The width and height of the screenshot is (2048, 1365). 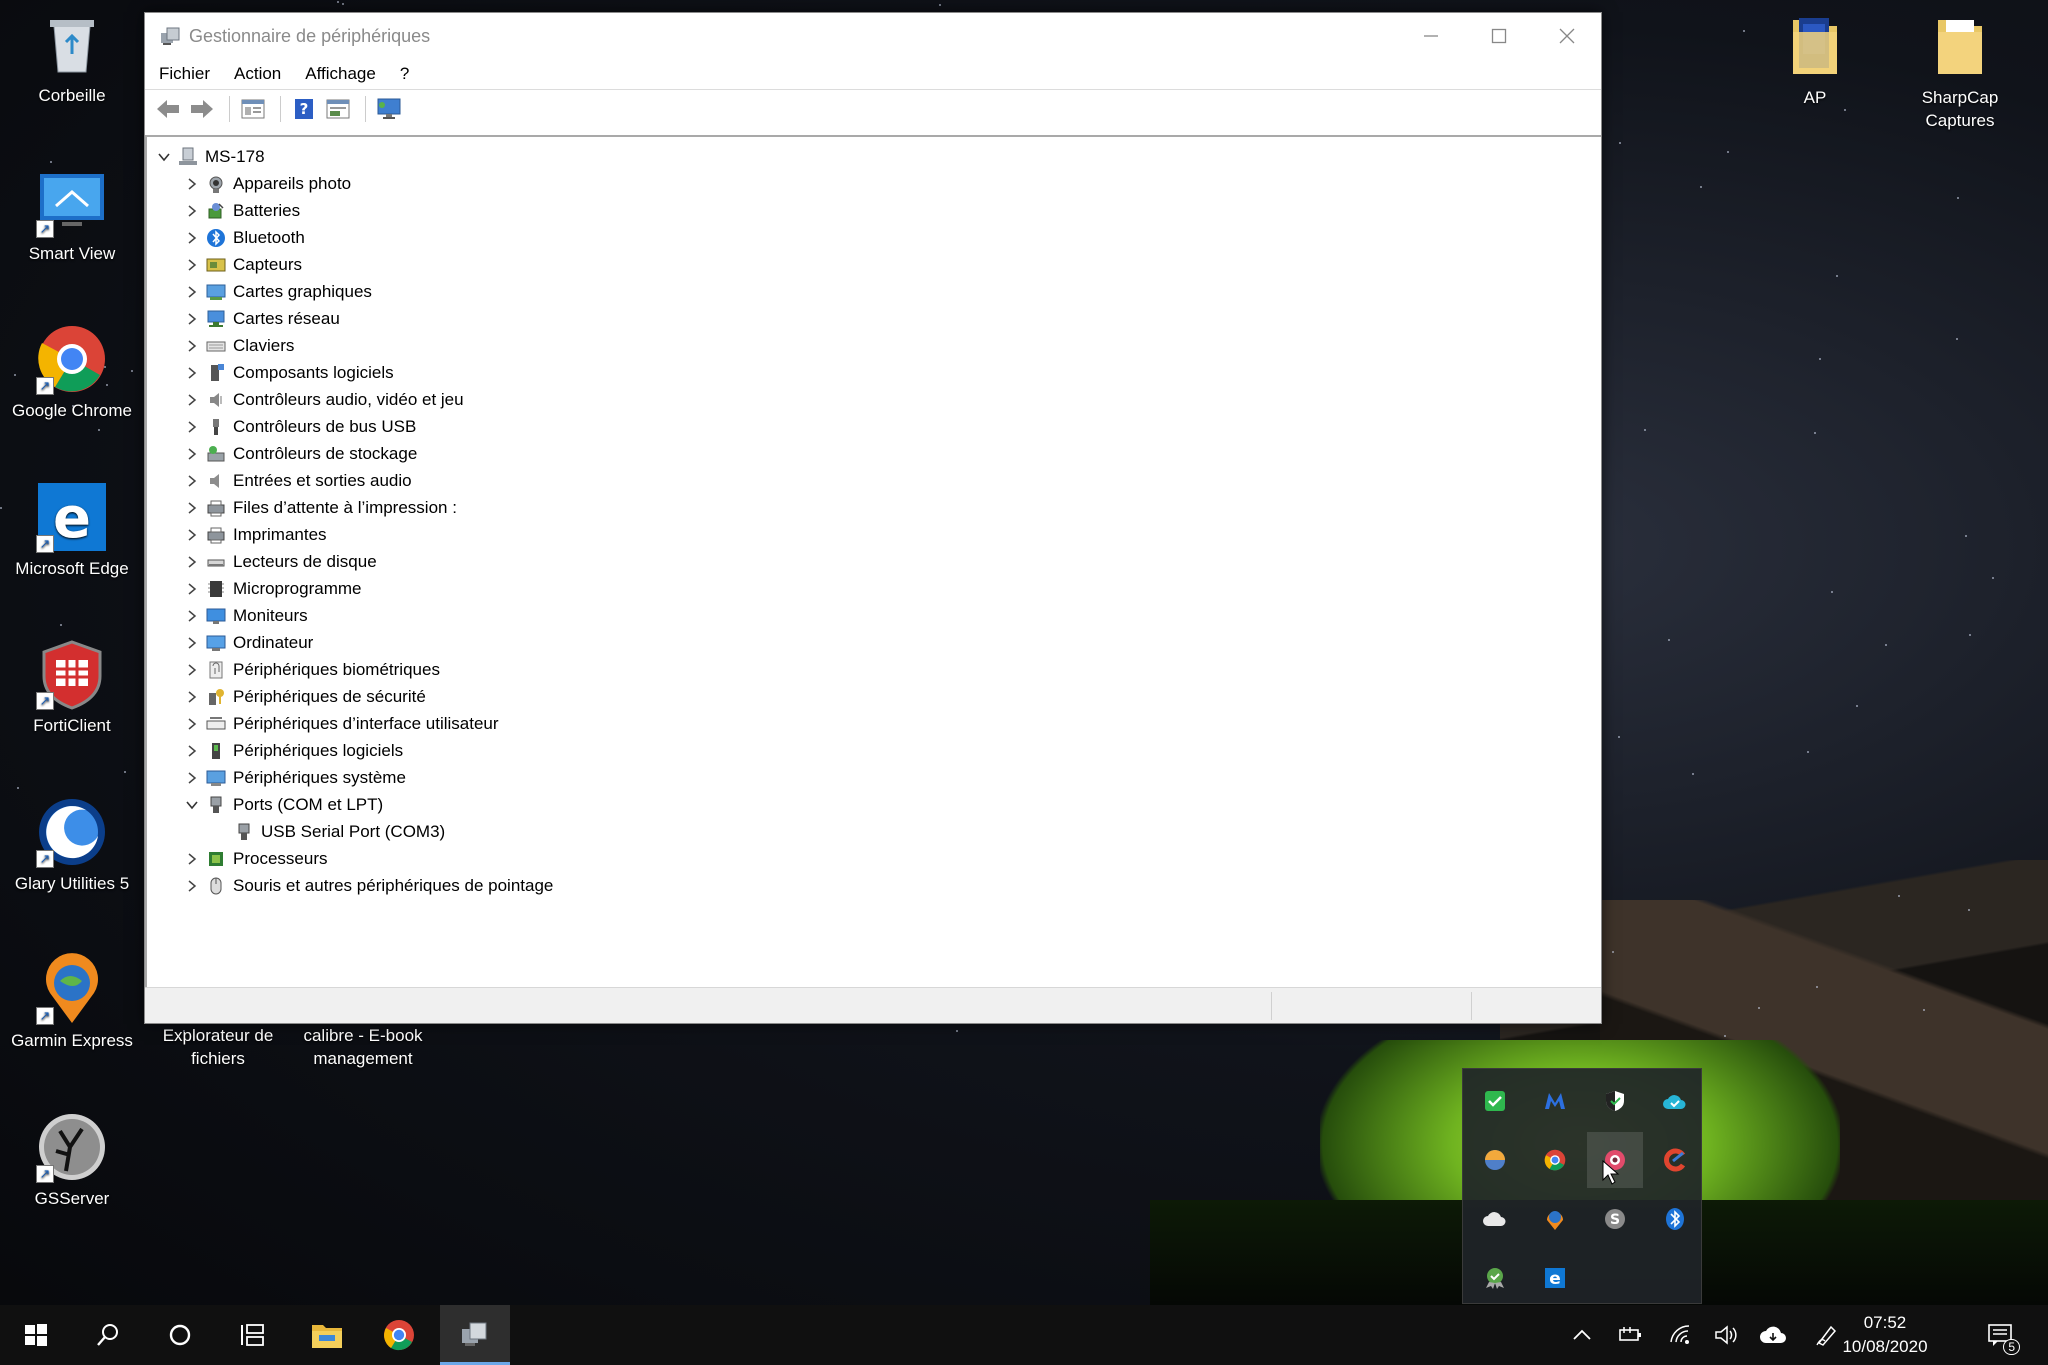 What do you see at coordinates (1631, 1335) in the screenshot?
I see `tray-power` at bounding box center [1631, 1335].